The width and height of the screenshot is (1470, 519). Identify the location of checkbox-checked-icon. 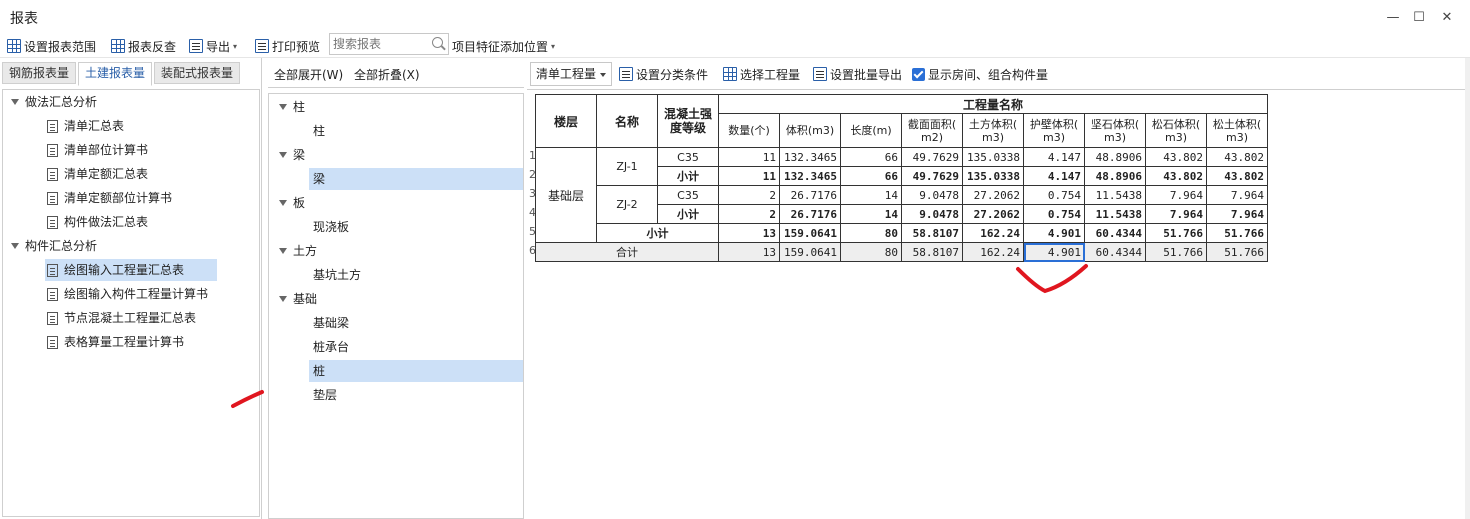
(918, 74).